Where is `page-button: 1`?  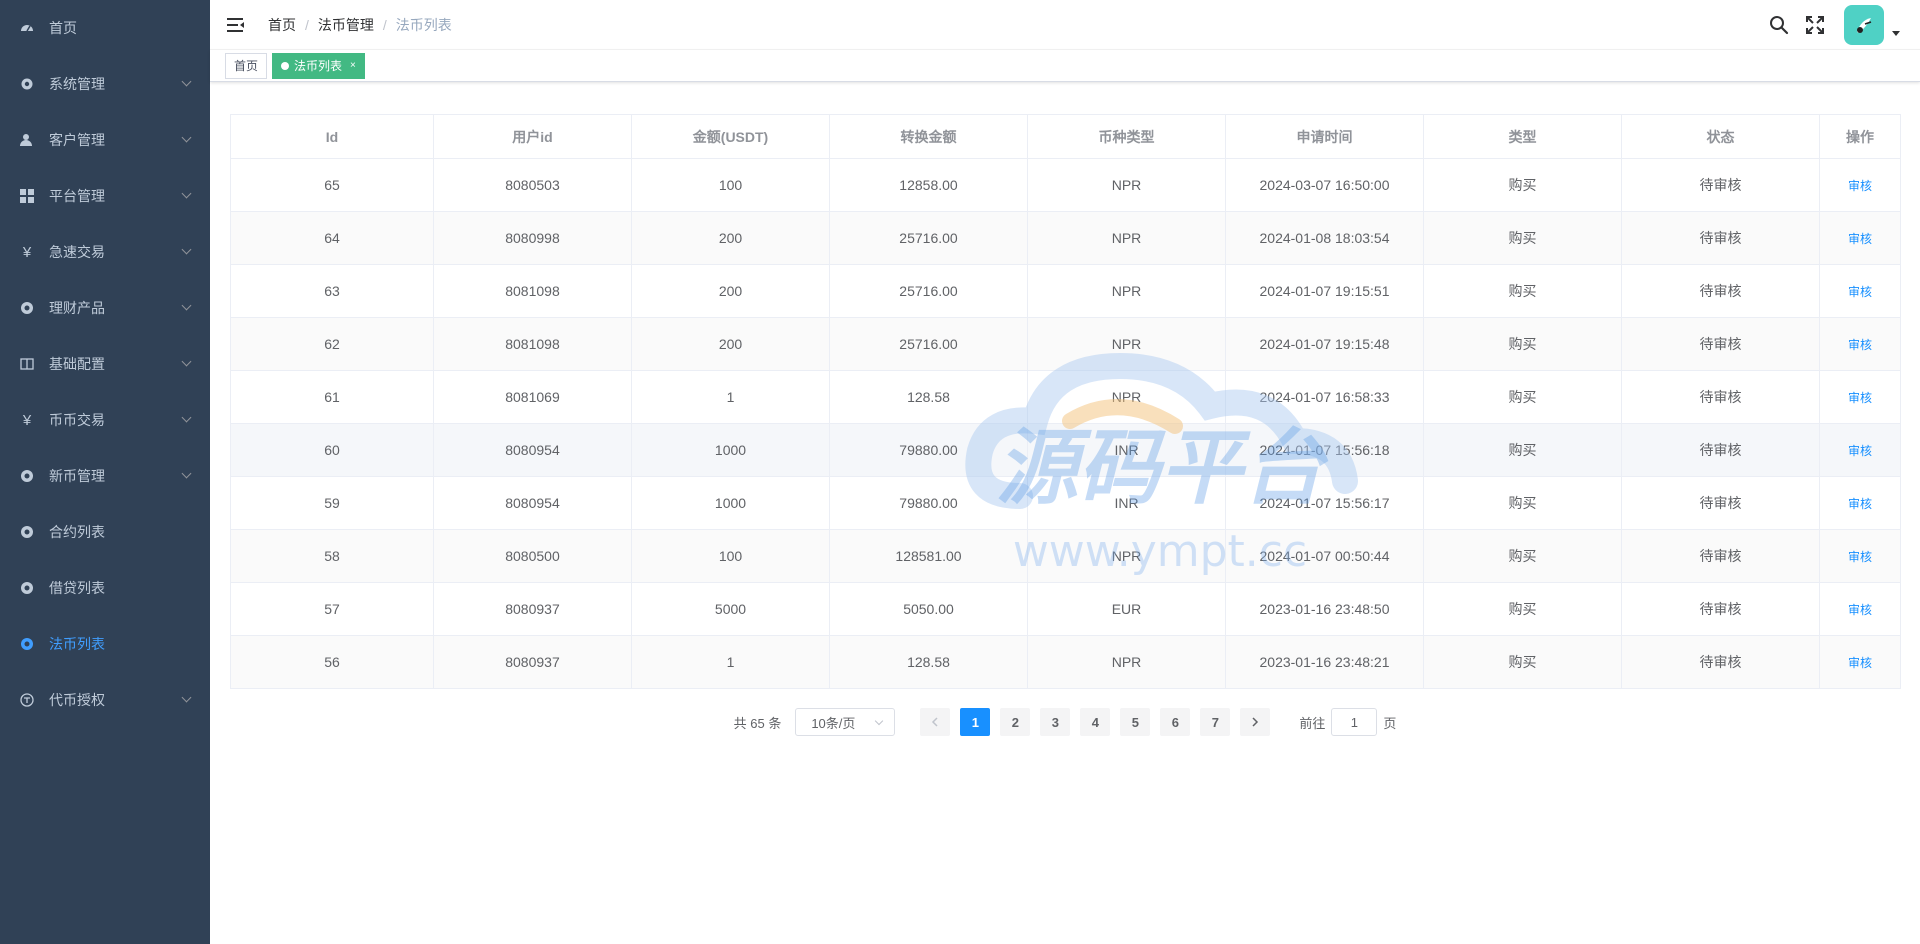 page-button: 1 is located at coordinates (975, 722).